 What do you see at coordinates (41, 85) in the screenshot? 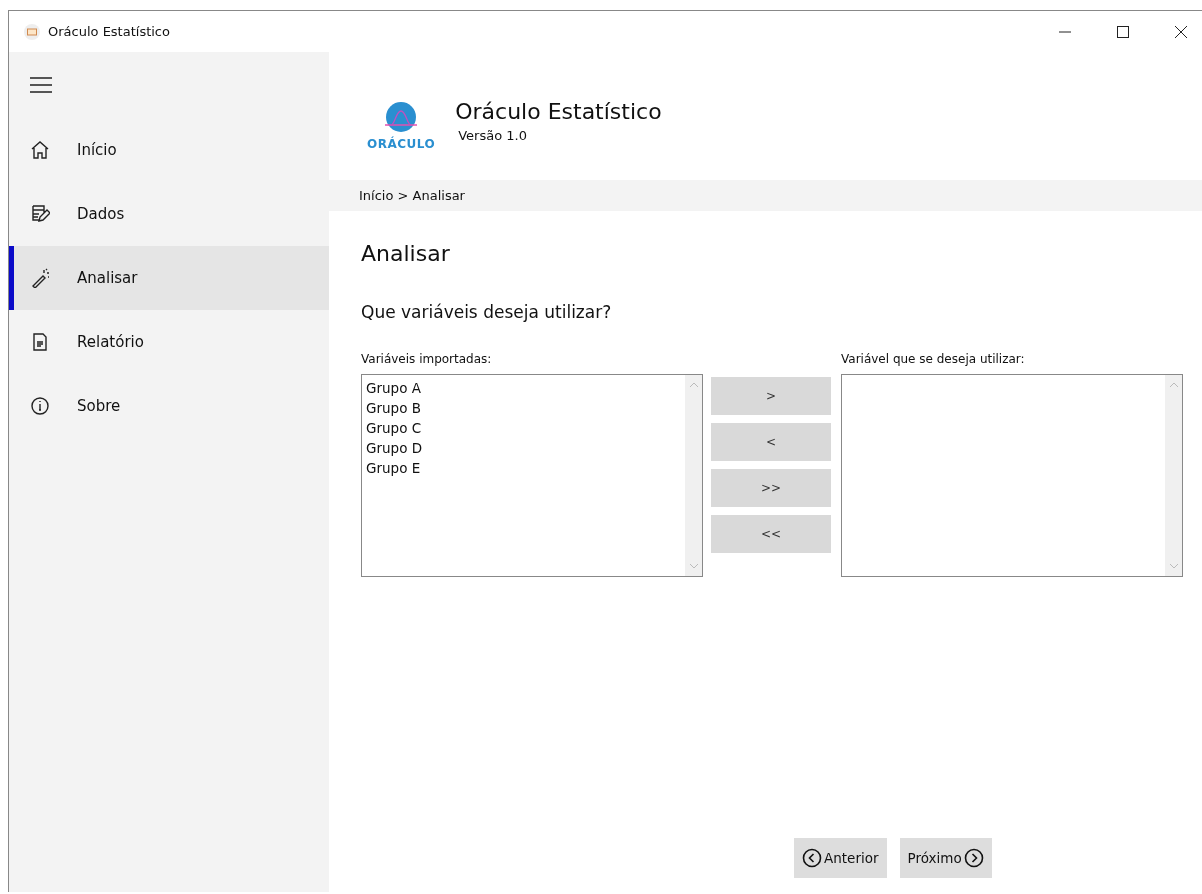
I see `menu-icon` at bounding box center [41, 85].